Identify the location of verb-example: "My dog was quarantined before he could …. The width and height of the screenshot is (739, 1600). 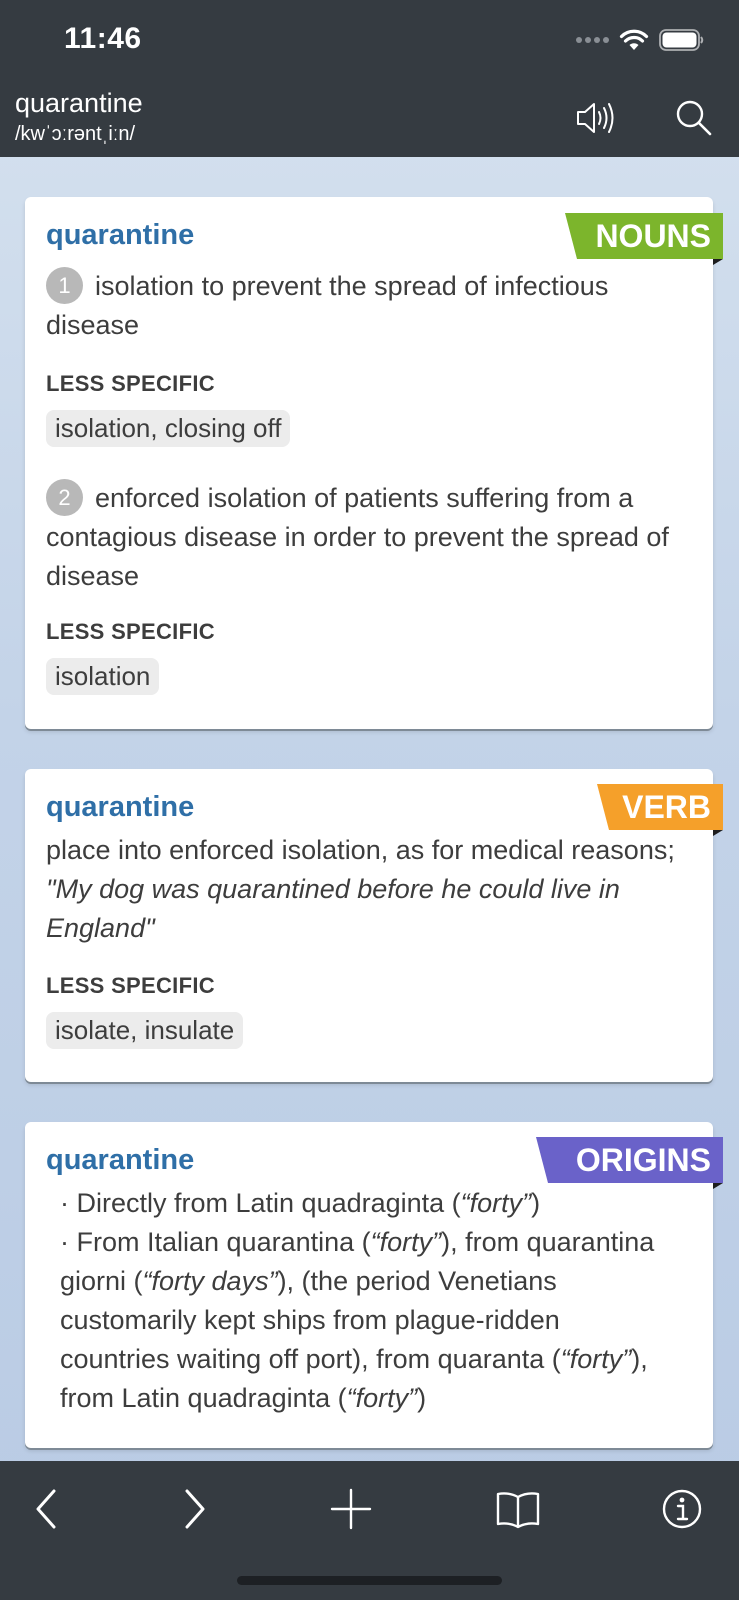
(333, 908).